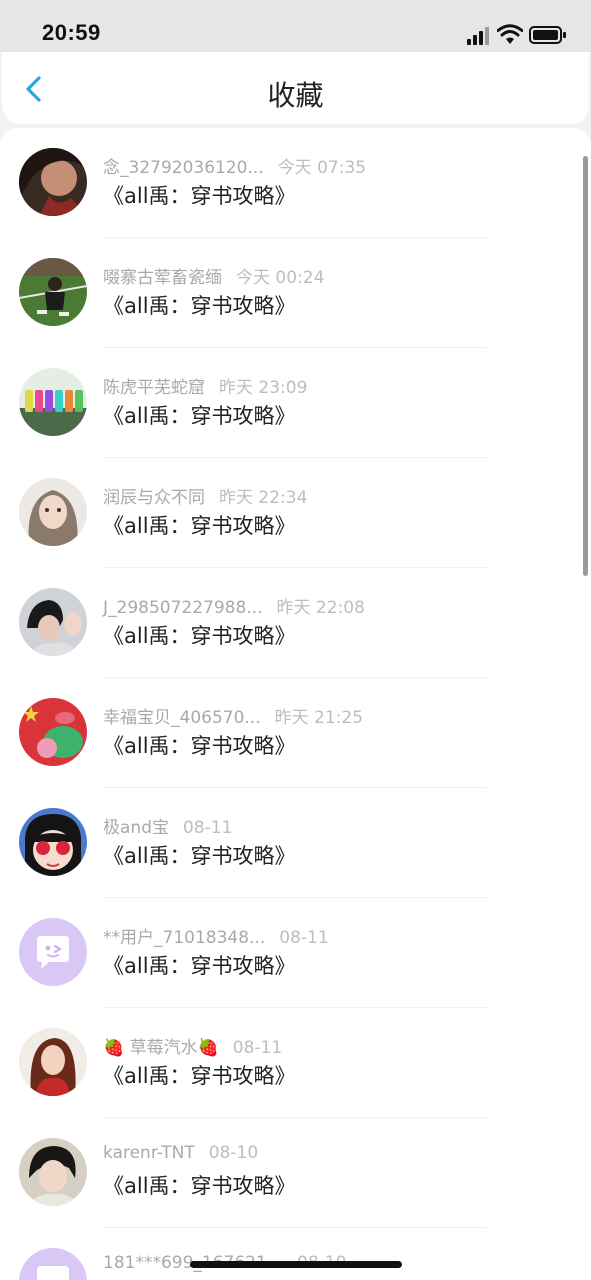  Describe the element at coordinates (71, 32) in the screenshot. I see `status-time: 20:59` at that location.